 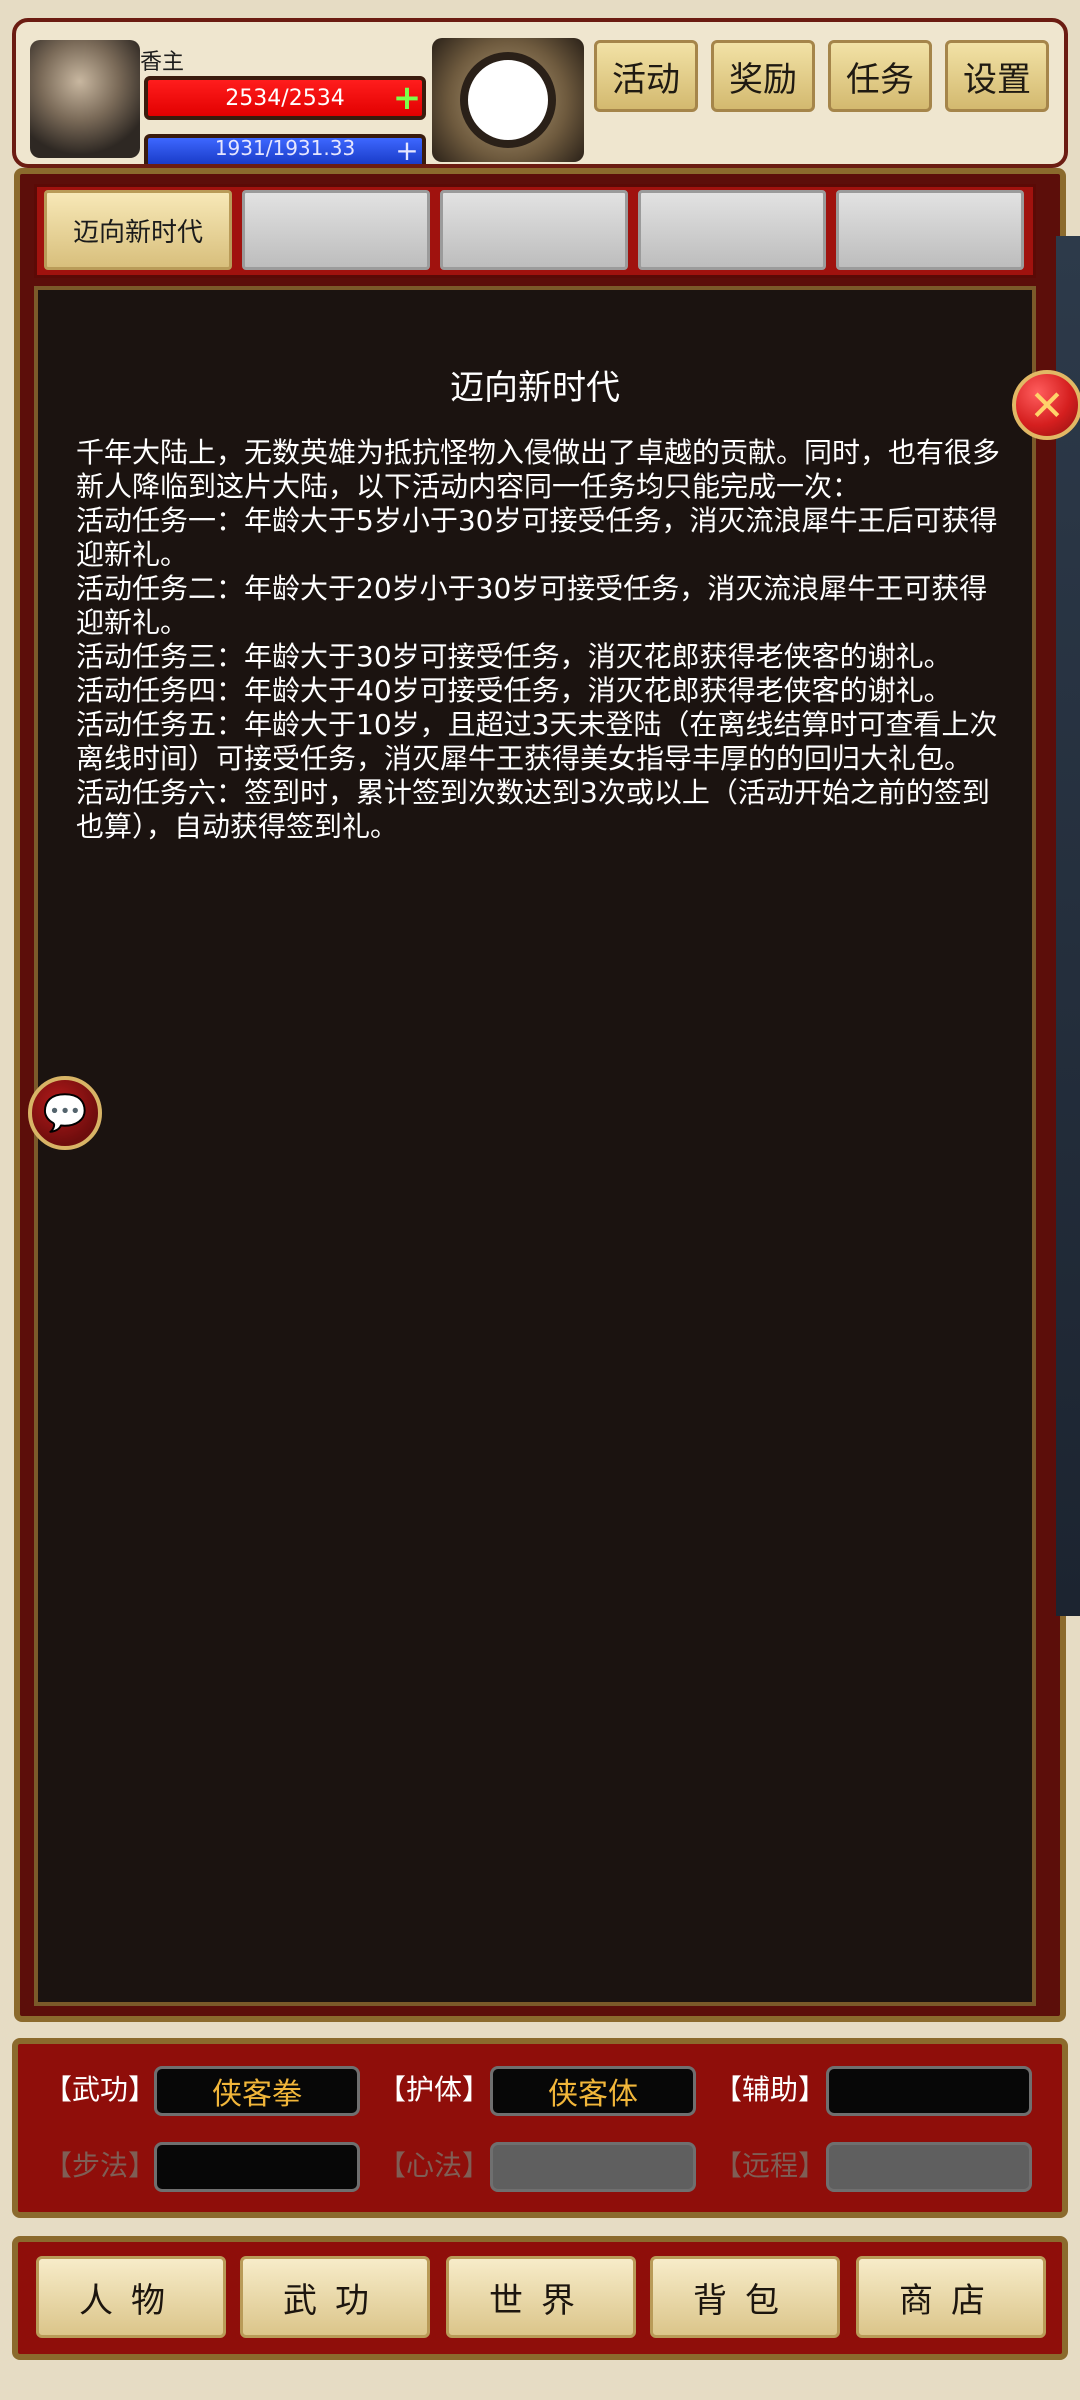 I want to click on hp-text: 2534/2534, so click(x=285, y=98).